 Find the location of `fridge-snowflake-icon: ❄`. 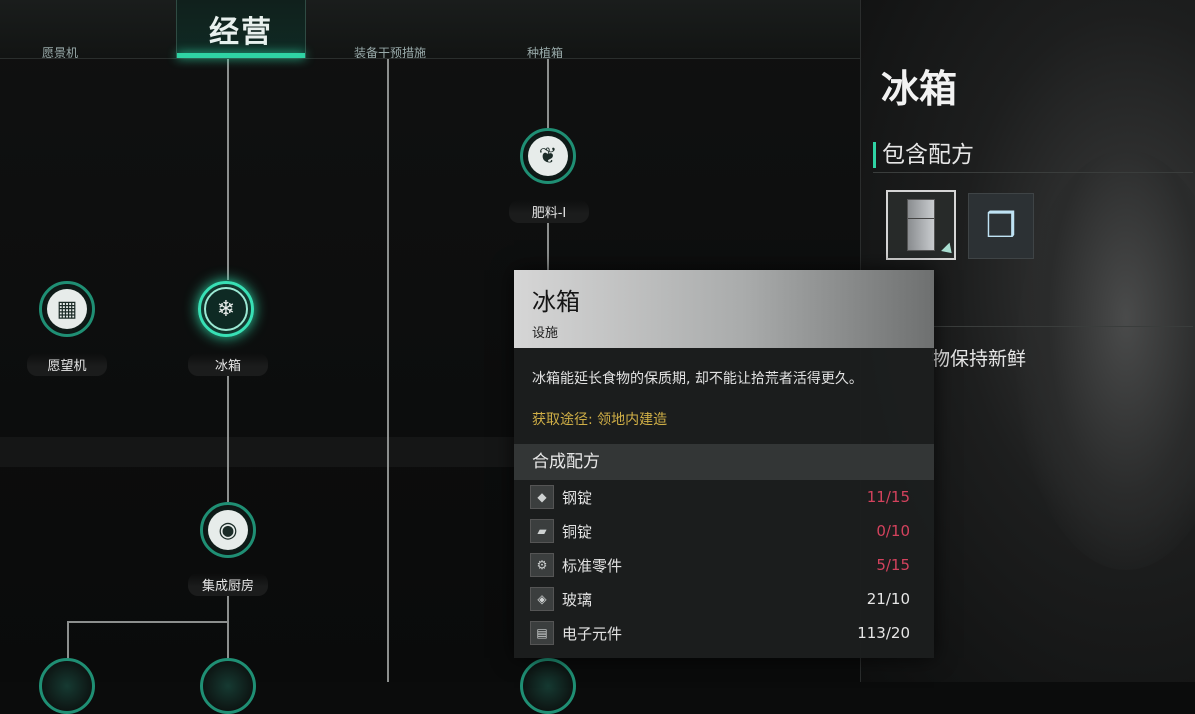

fridge-snowflake-icon: ❄ is located at coordinates (226, 309).